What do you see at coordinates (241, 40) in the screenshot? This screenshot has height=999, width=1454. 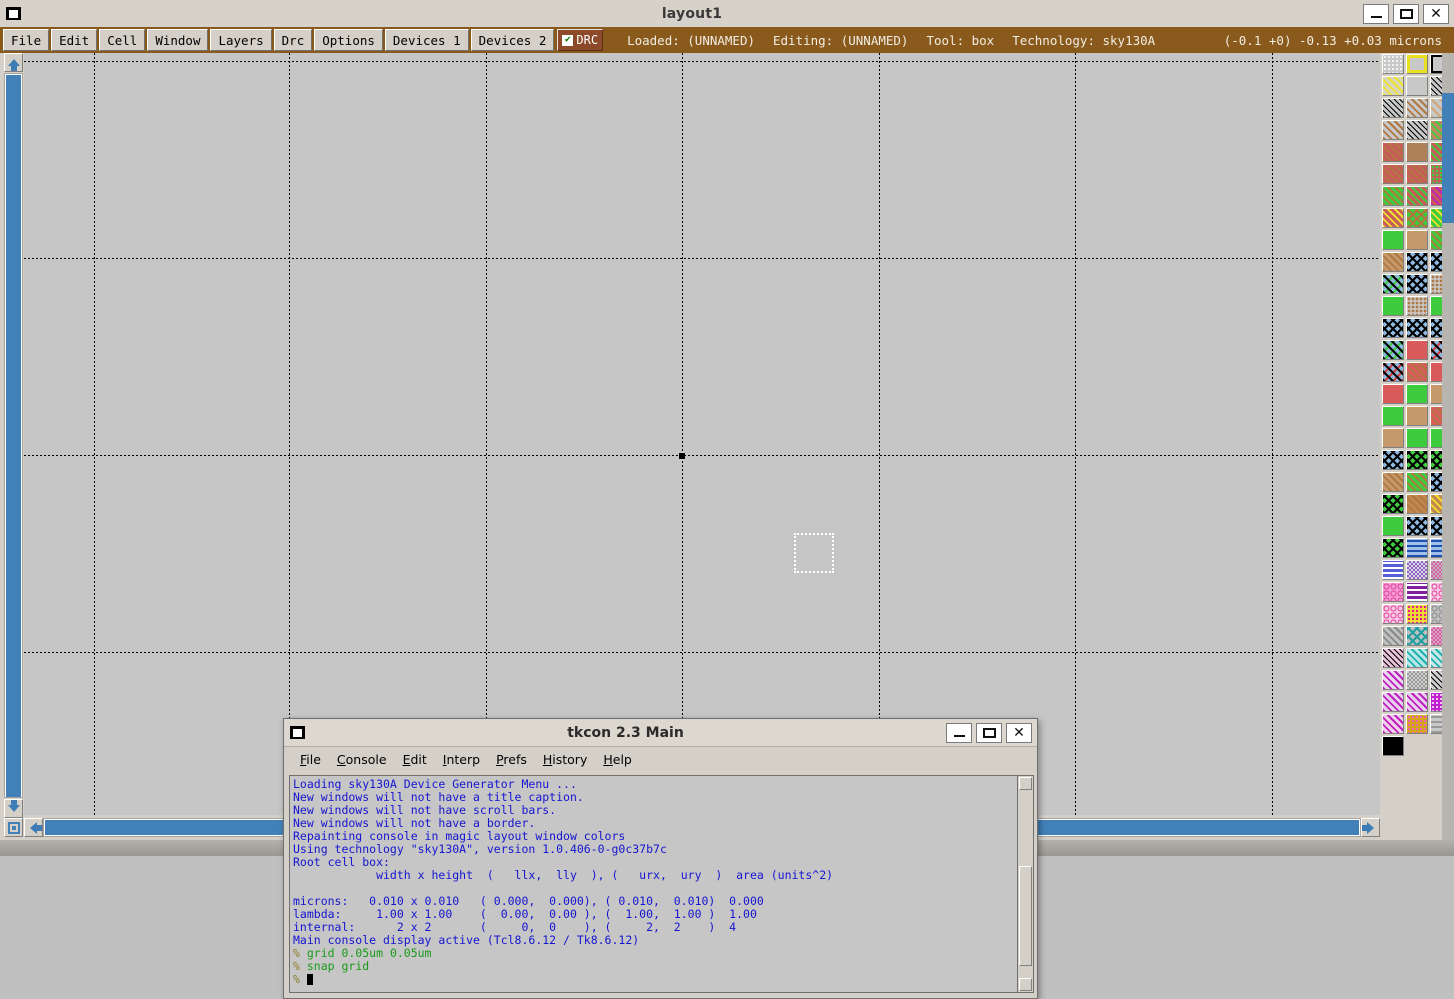 I see `menu-layers: Layers` at bounding box center [241, 40].